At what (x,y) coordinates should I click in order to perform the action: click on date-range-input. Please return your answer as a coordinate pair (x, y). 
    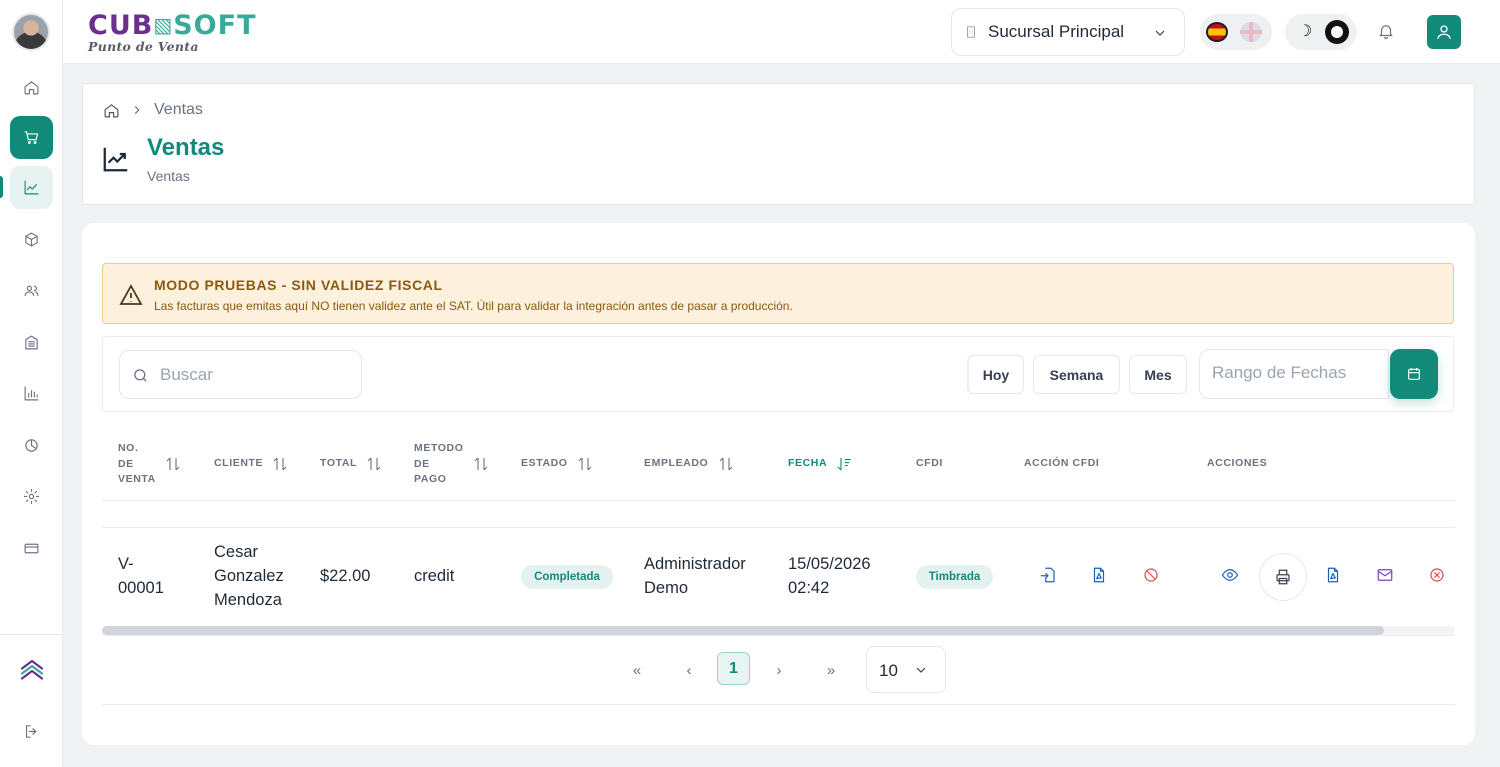
    Looking at the image, I should click on (1297, 373).